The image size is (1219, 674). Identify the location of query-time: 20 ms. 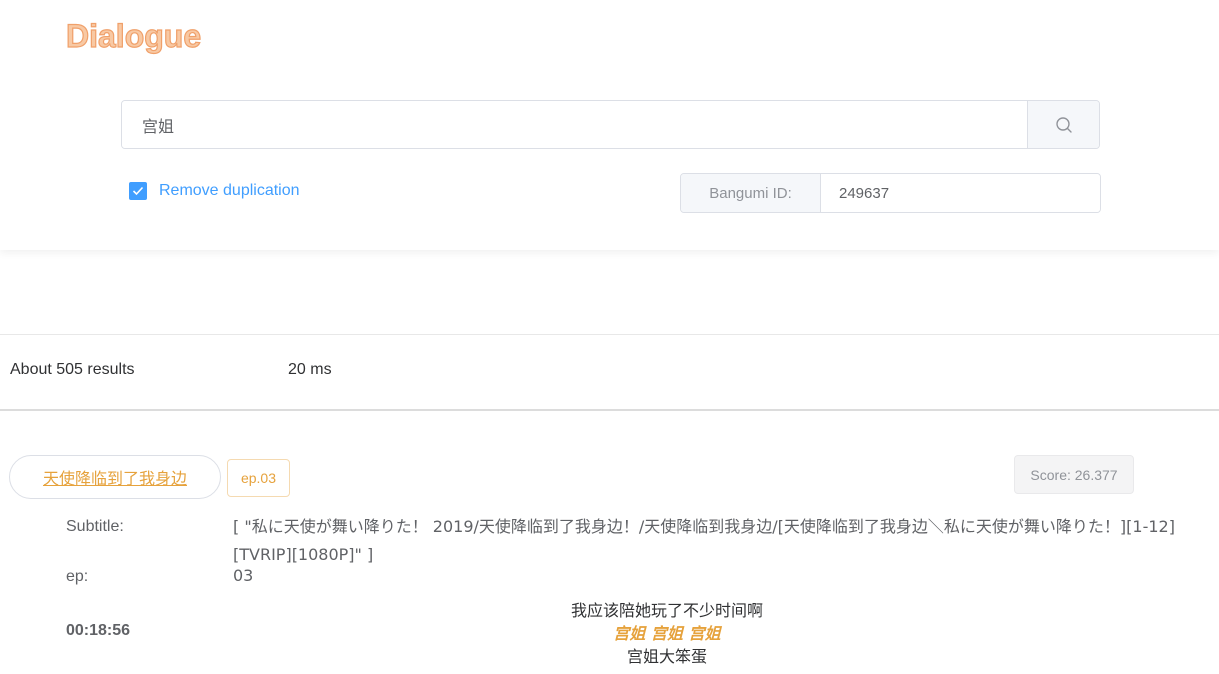
(310, 369).